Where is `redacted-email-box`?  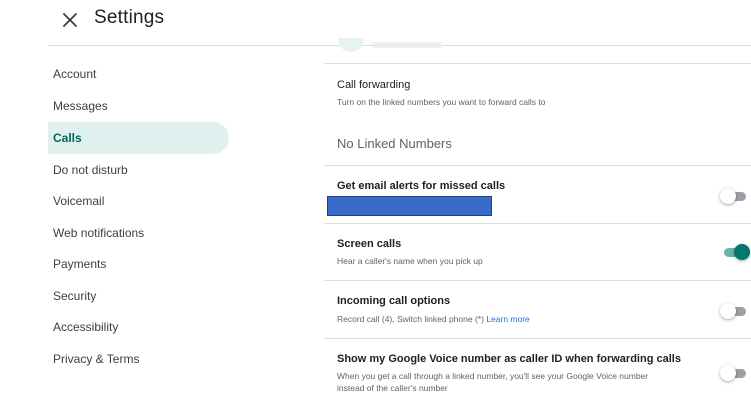 redacted-email-box is located at coordinates (409, 206).